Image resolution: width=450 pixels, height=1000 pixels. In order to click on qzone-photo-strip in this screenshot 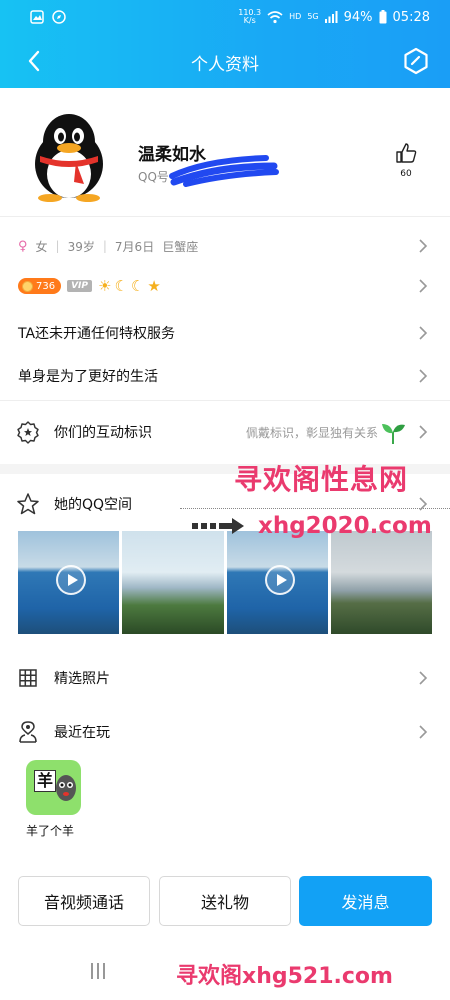, I will do `click(225, 582)`.